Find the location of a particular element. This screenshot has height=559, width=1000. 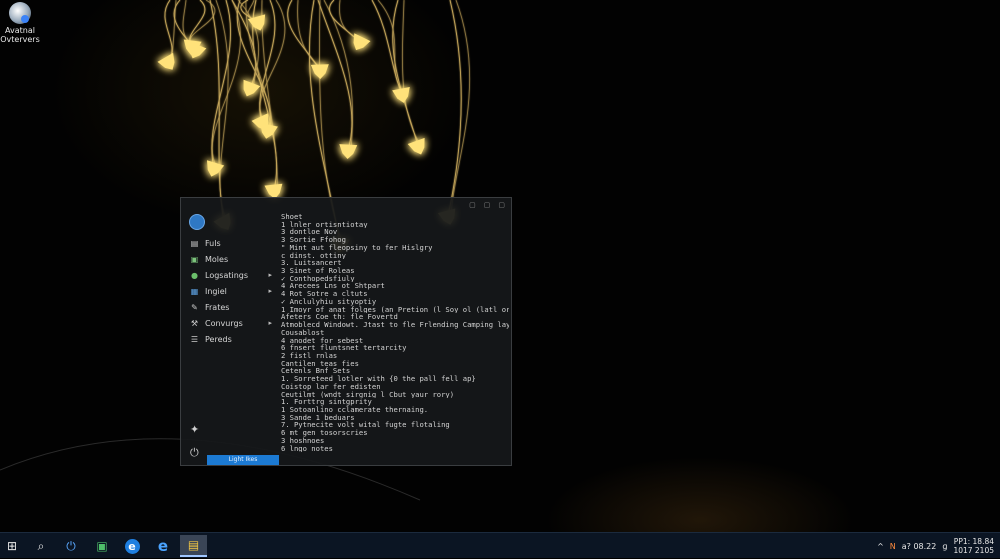

content-line: 3. Luitsancert is located at coordinates (395, 263).